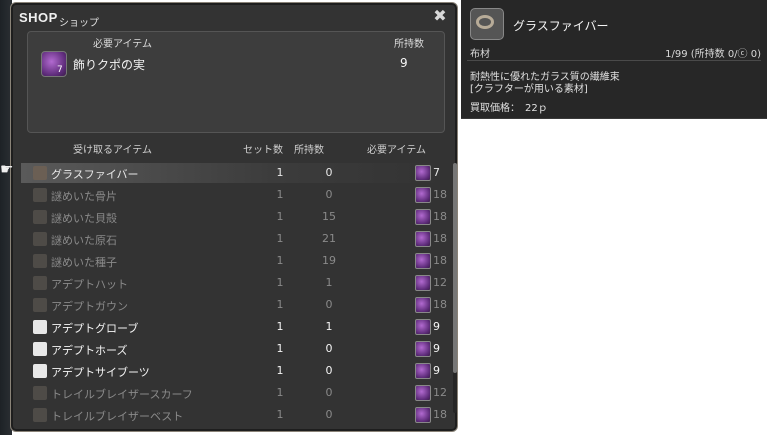 The width and height of the screenshot is (767, 435). I want to click on row-owned: 19, so click(329, 260).